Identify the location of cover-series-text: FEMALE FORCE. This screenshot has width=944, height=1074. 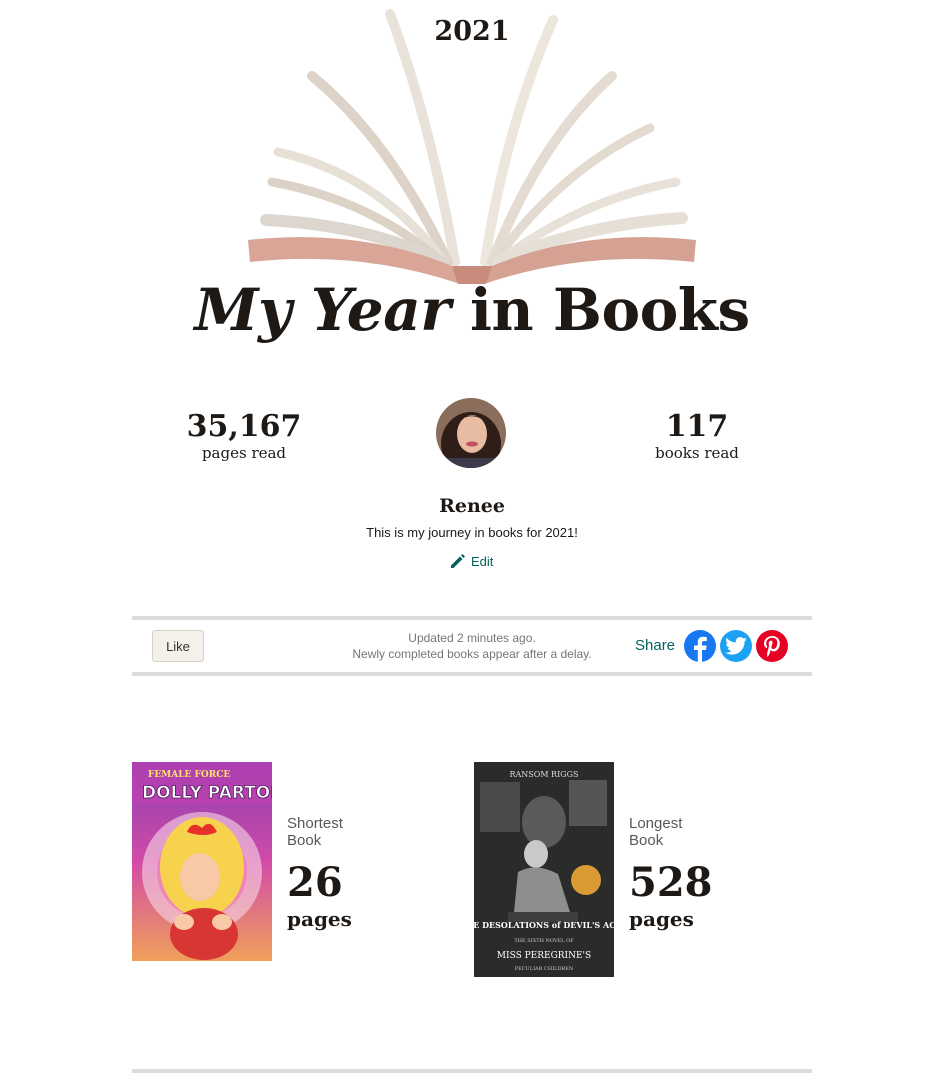
(189, 775).